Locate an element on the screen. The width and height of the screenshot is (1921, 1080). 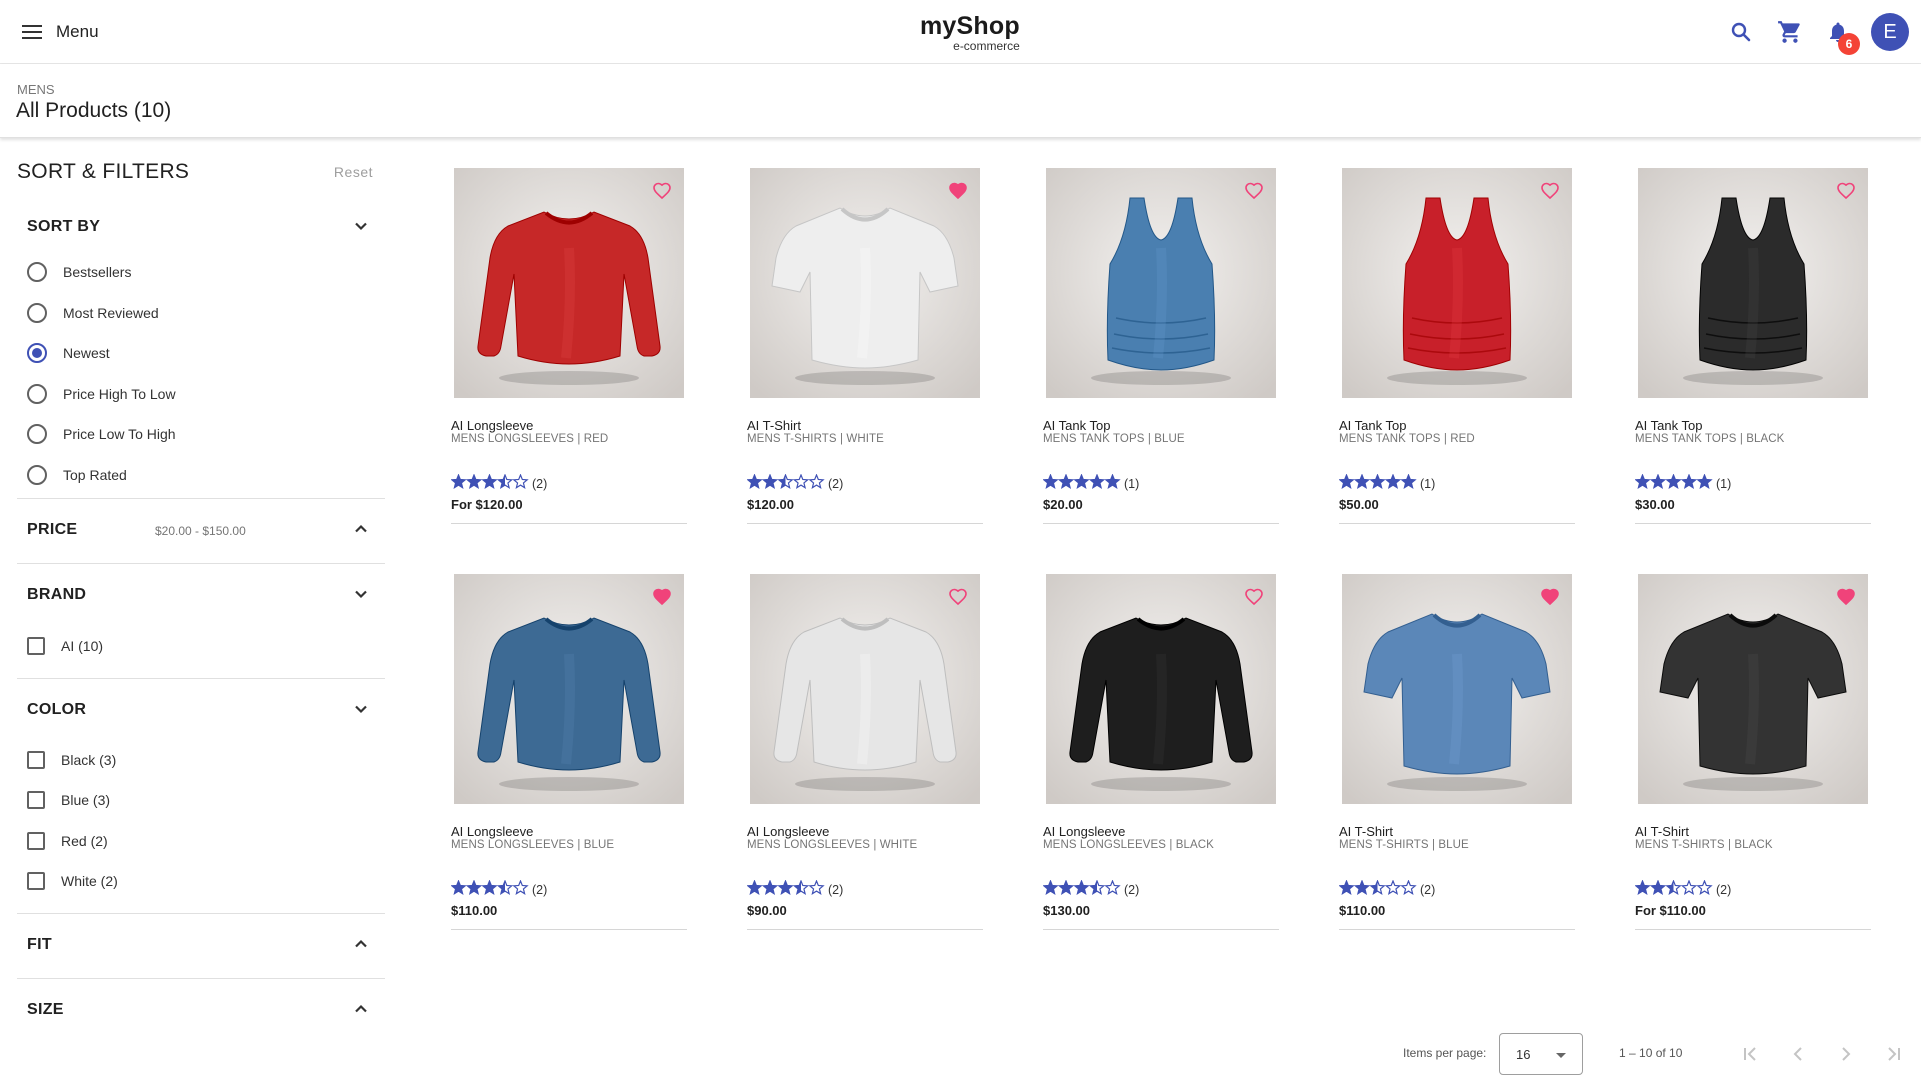
items-per-page-value: 16 is located at coordinates (1523, 1054).